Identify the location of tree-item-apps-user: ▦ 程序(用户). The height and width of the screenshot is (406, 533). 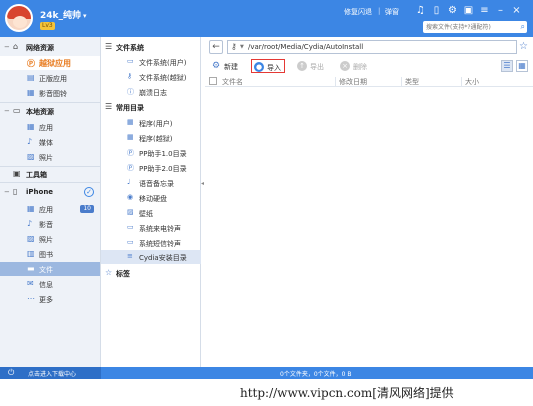
(151, 123).